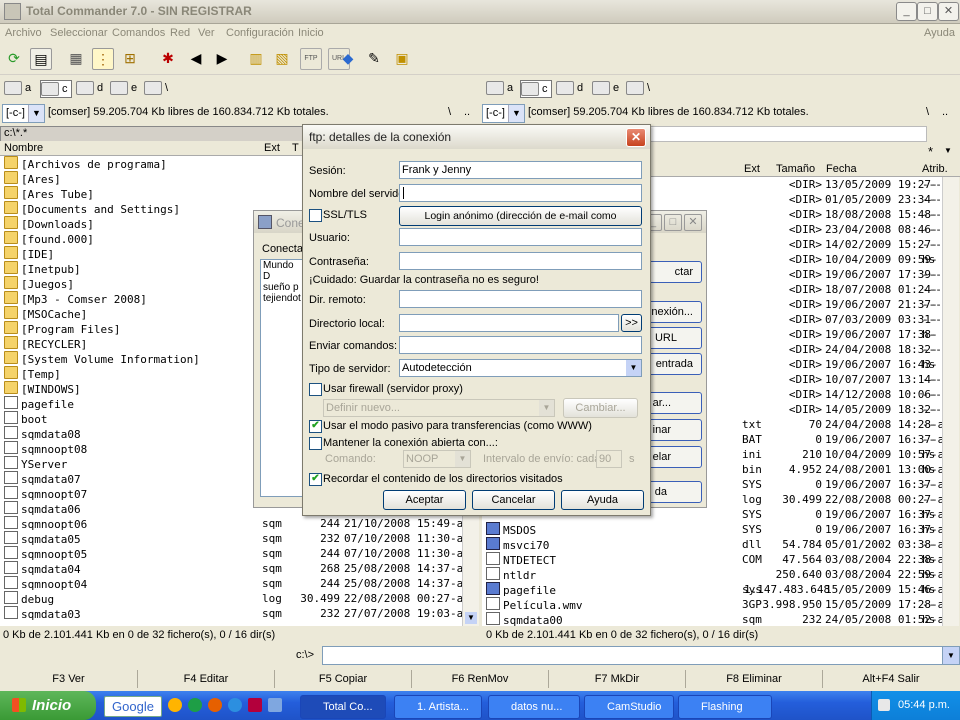  Describe the element at coordinates (180, 33) in the screenshot. I see `menu-red: Red` at that location.